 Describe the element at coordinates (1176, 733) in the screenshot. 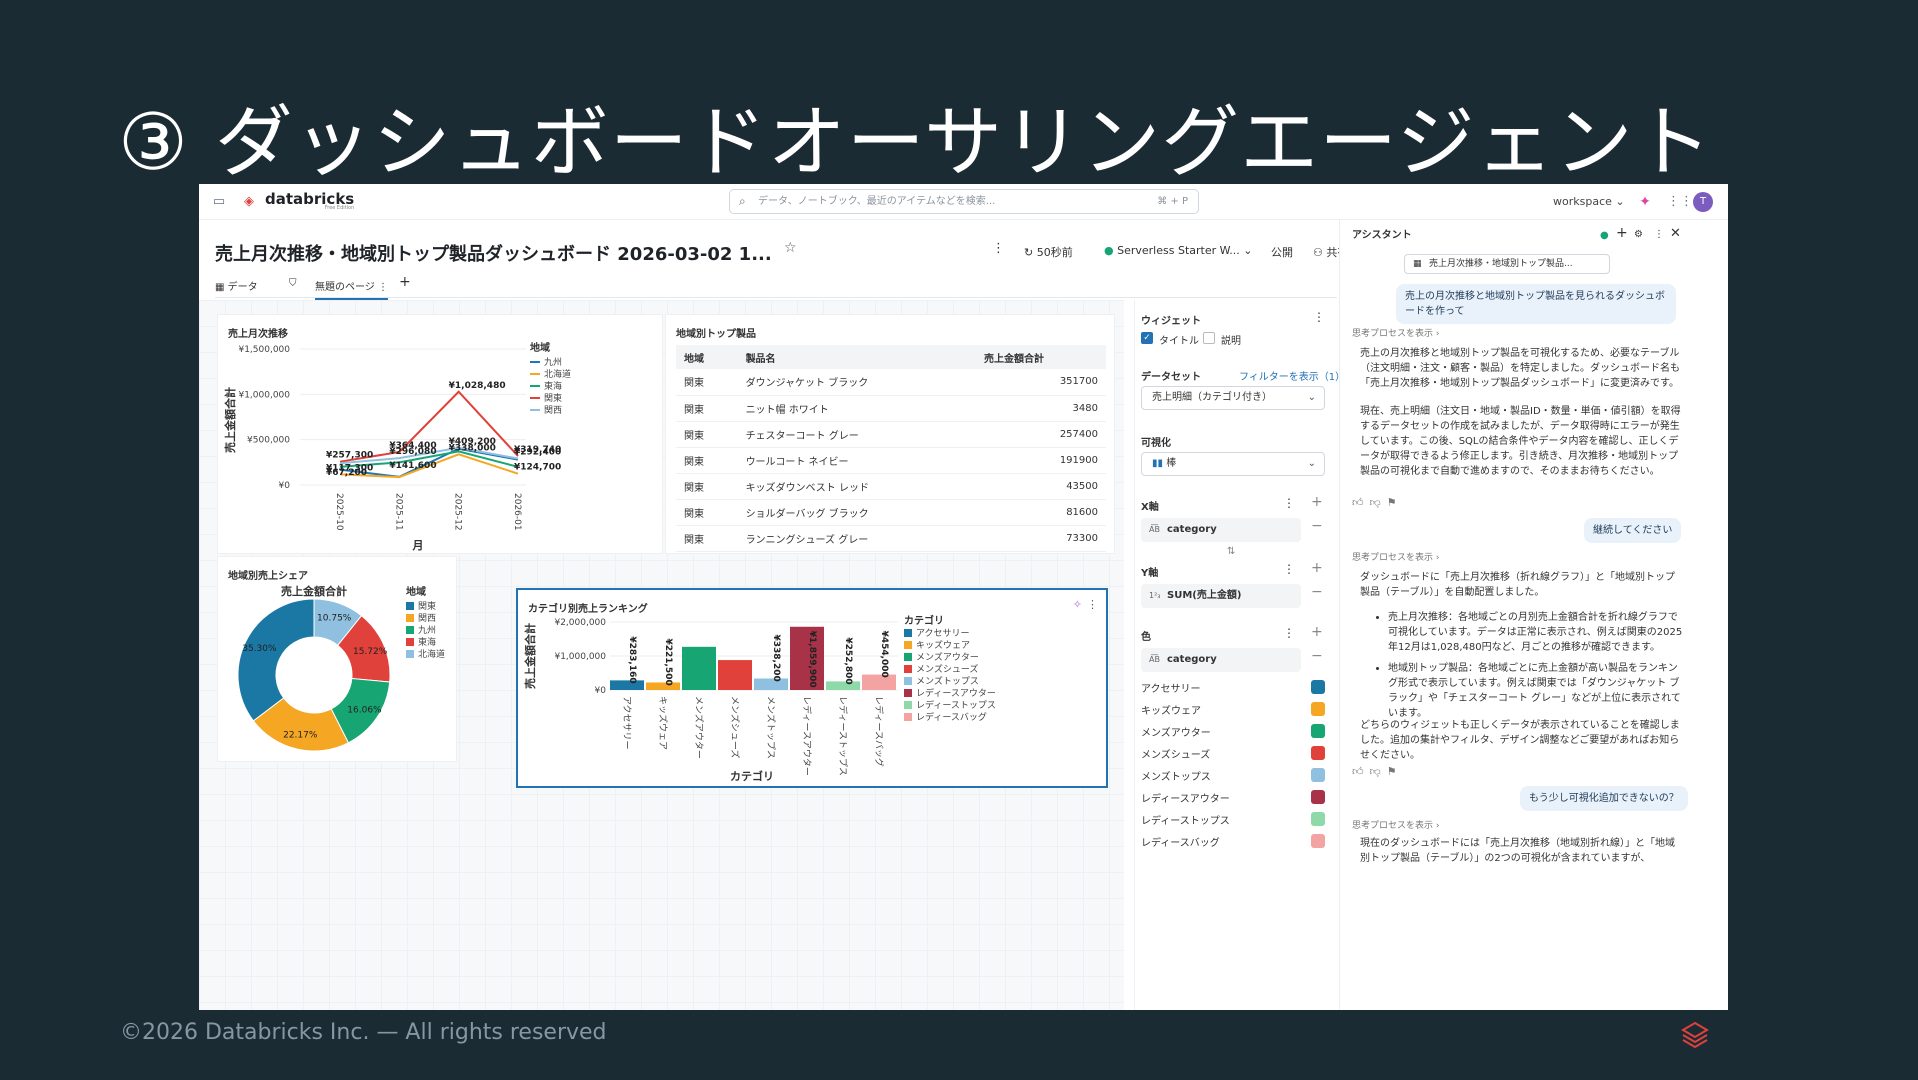

I see `color-item-label: メンズアウター` at that location.